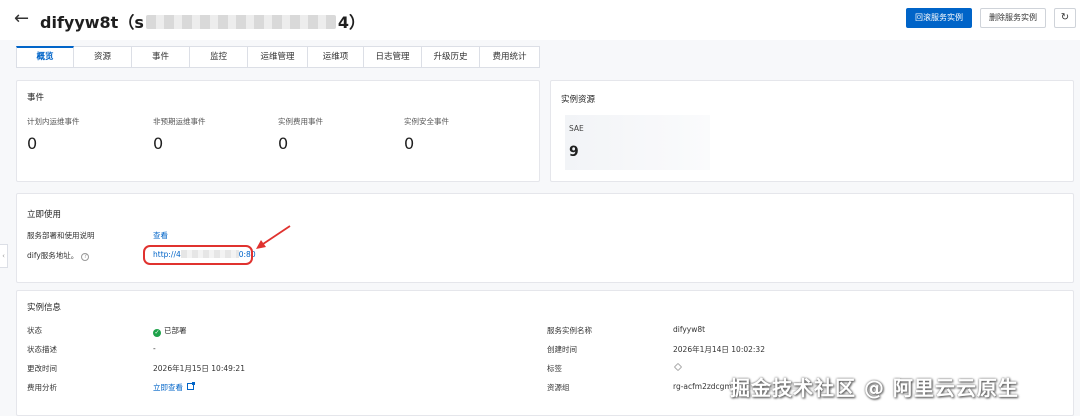  What do you see at coordinates (34, 330) in the screenshot?
I see `status-label: 状态` at bounding box center [34, 330].